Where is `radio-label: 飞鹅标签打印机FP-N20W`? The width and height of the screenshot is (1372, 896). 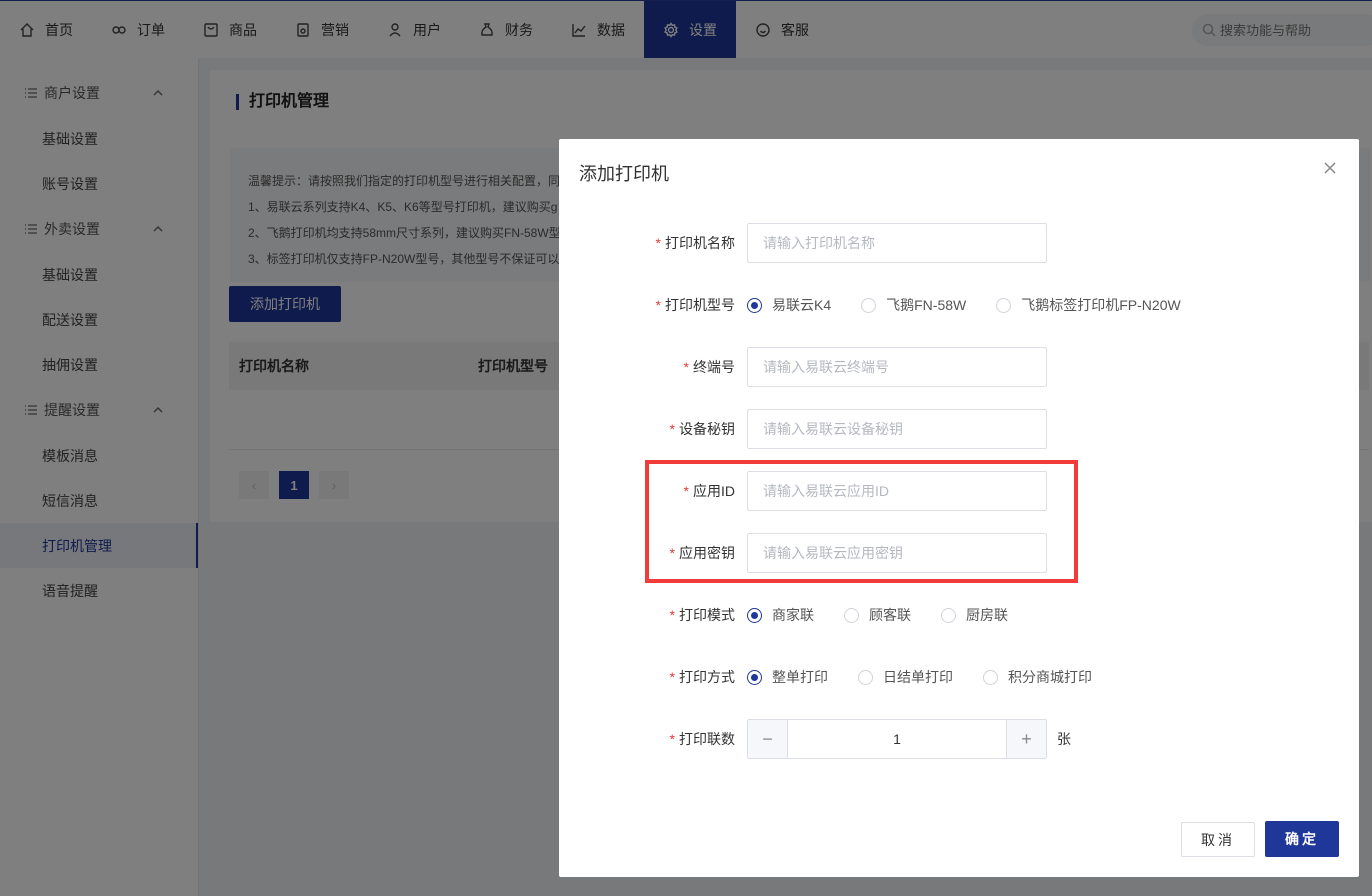 radio-label: 飞鹅标签打印机FP-N20W is located at coordinates (1101, 305).